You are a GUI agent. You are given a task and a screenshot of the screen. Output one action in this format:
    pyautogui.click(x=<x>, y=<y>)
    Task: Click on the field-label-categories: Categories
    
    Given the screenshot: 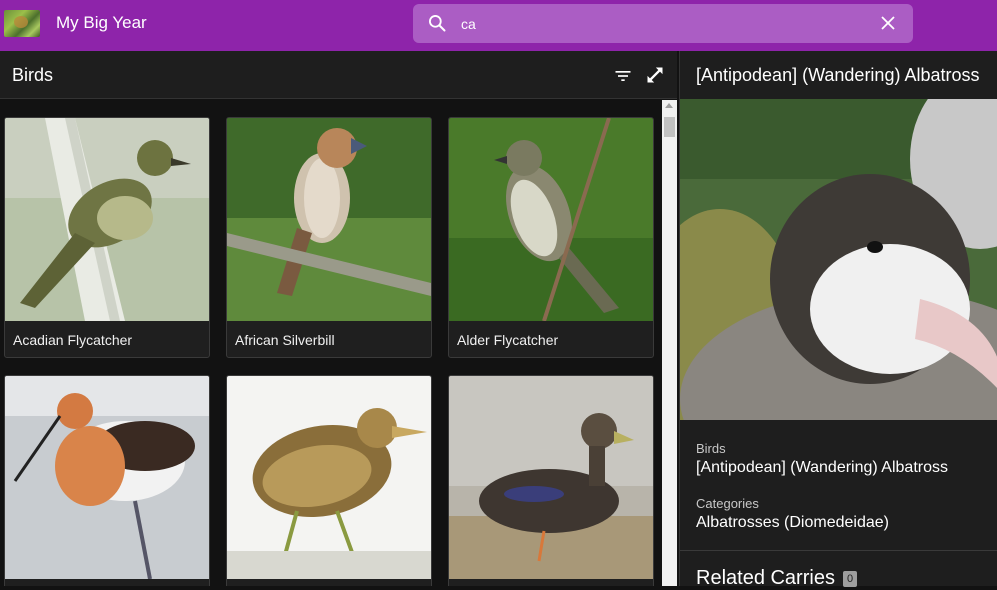 What is the action you would take?
    pyautogui.click(x=727, y=503)
    